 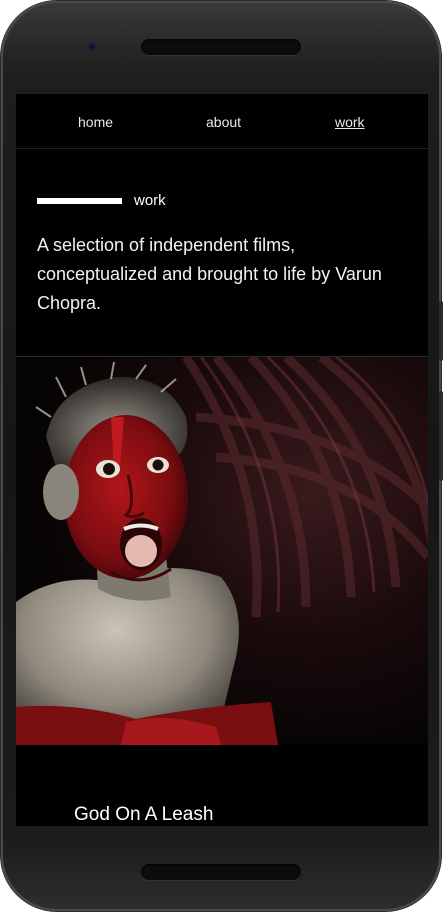 I want to click on nav-link-about: about, so click(x=223, y=122).